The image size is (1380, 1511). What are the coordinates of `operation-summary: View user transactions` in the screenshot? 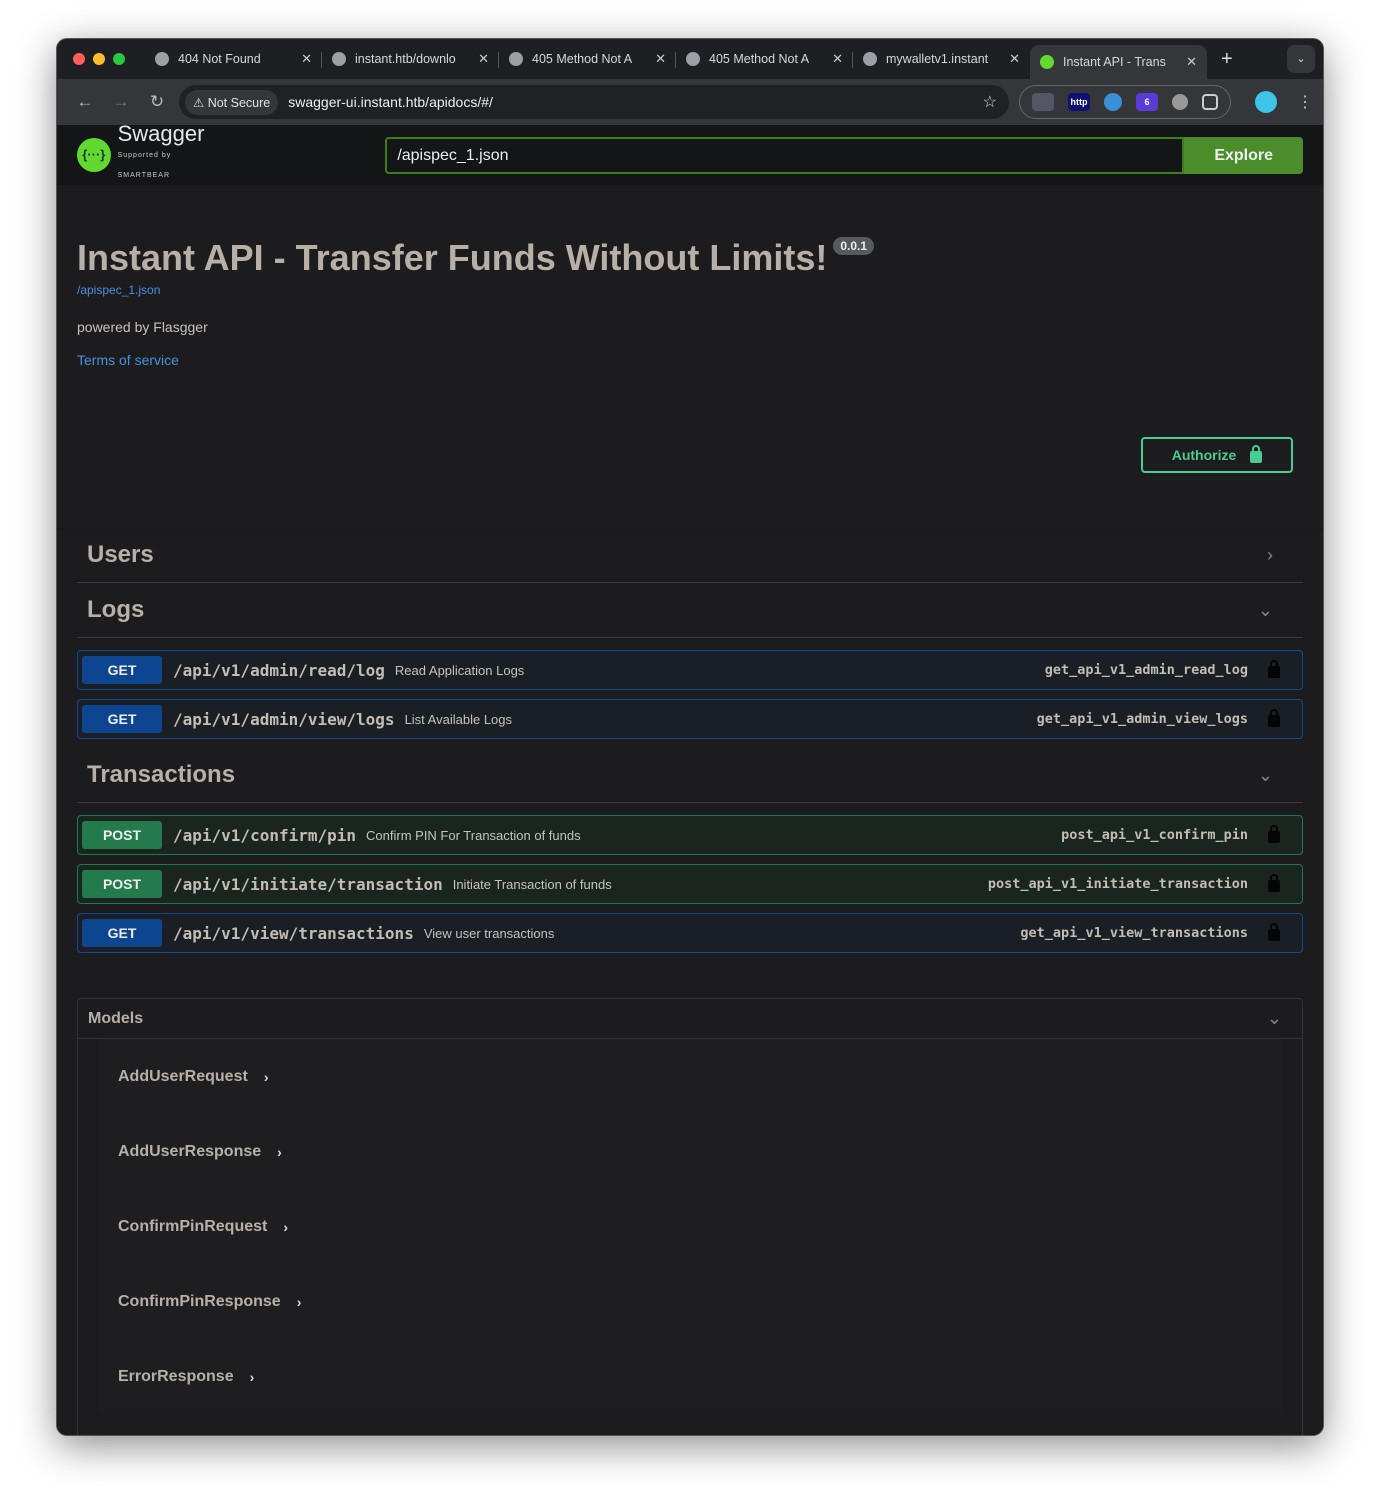 It's located at (489, 933).